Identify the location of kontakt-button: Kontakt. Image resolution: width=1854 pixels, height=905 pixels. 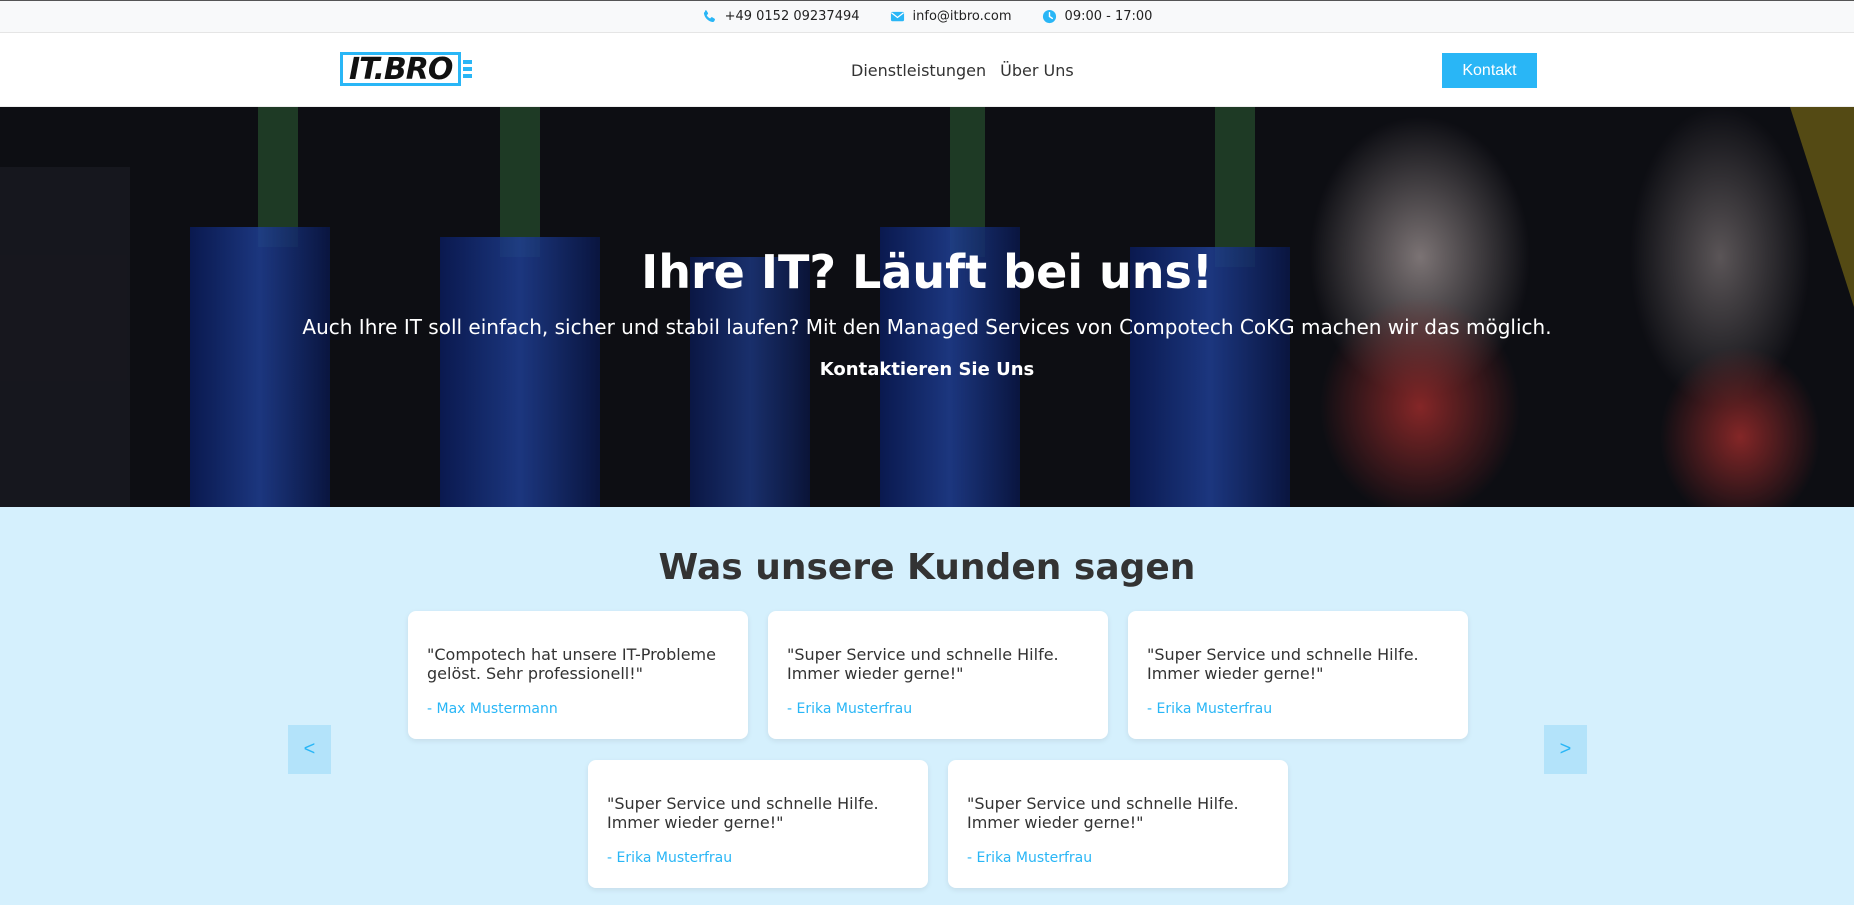
(1489, 70).